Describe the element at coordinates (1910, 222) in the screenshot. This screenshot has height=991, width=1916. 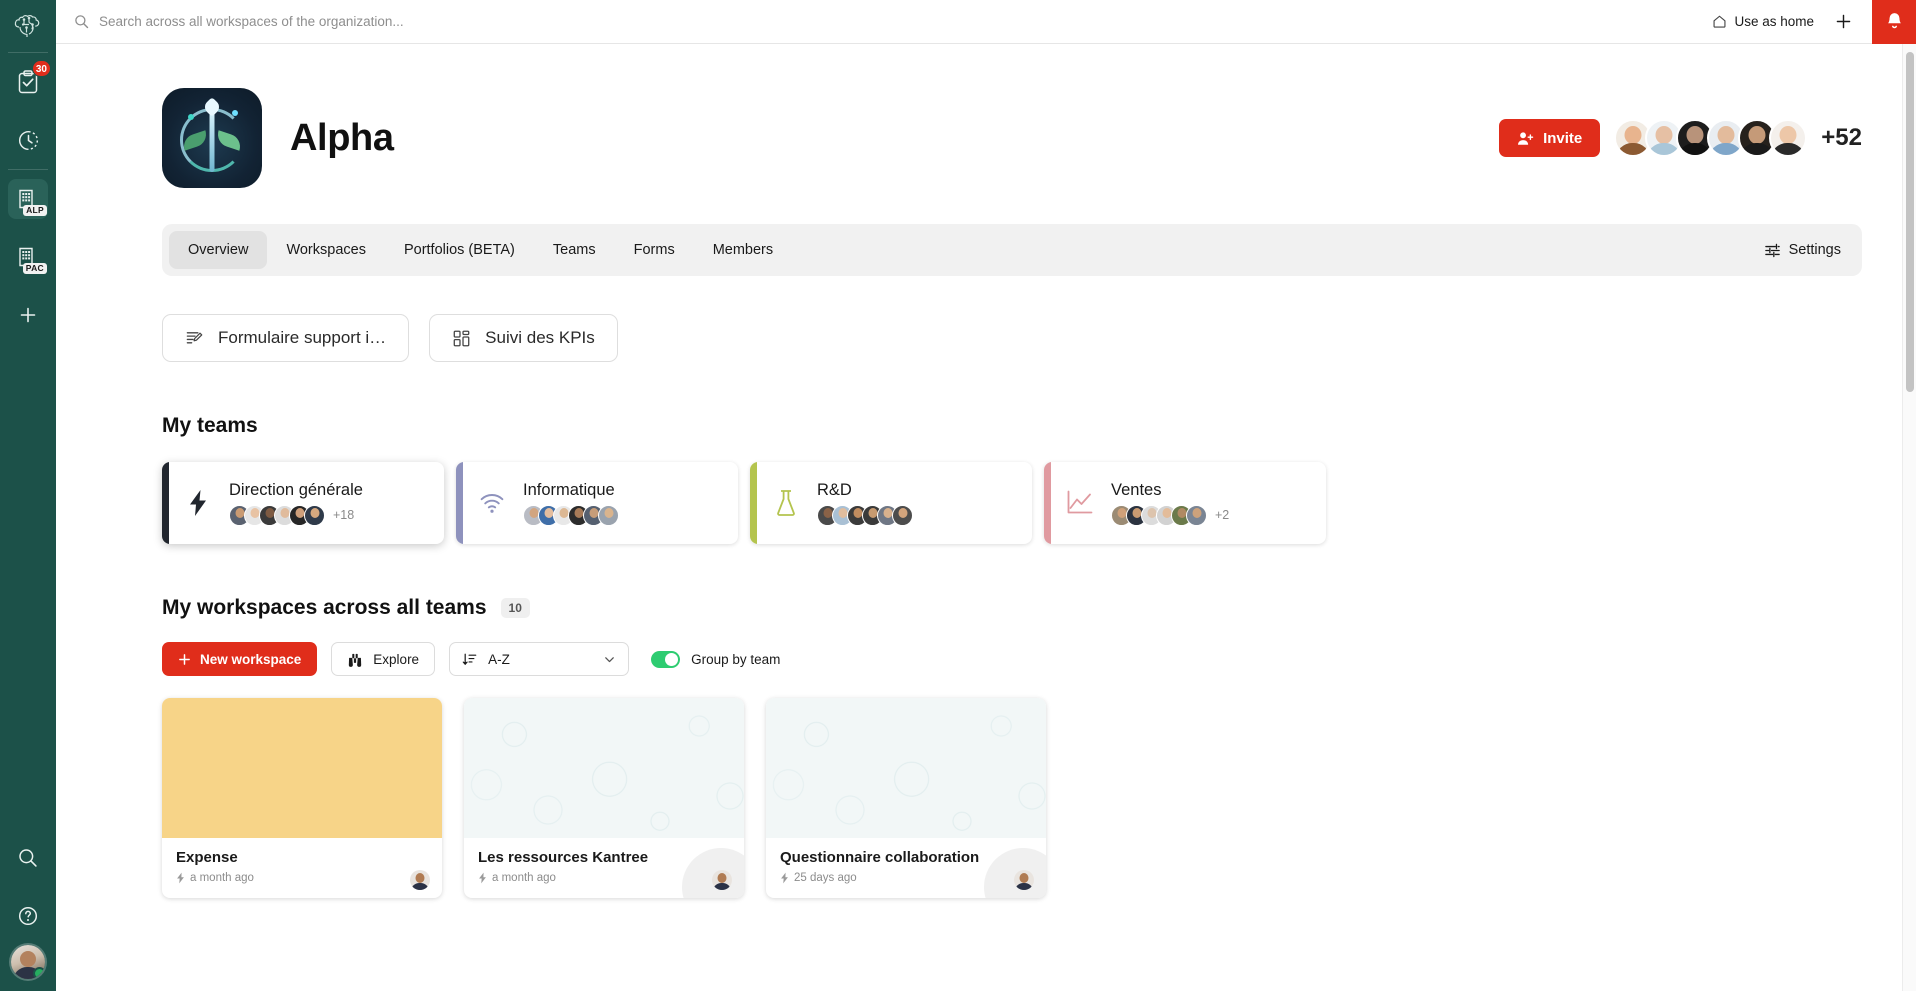
I see `scrollbar-thumb` at that location.